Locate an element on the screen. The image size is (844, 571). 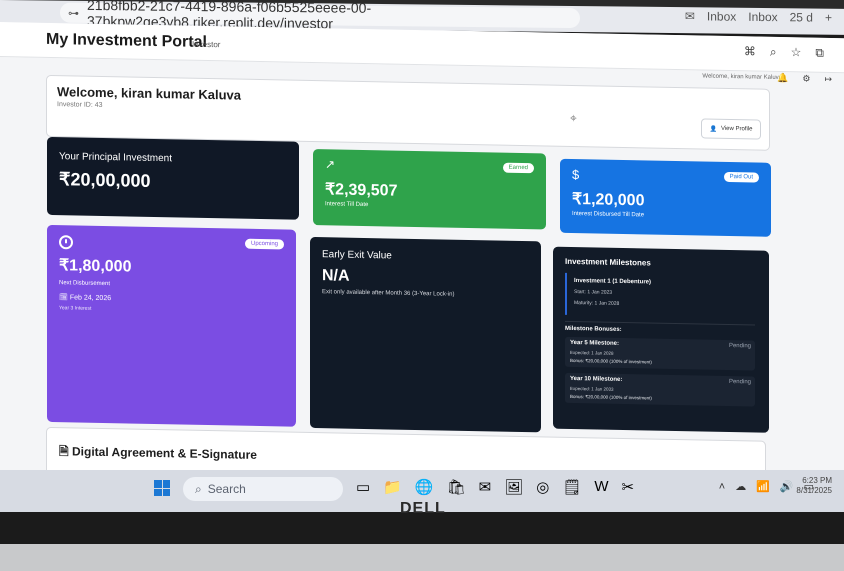
investor-id: Investor ID: 43 is located at coordinates (80, 105).